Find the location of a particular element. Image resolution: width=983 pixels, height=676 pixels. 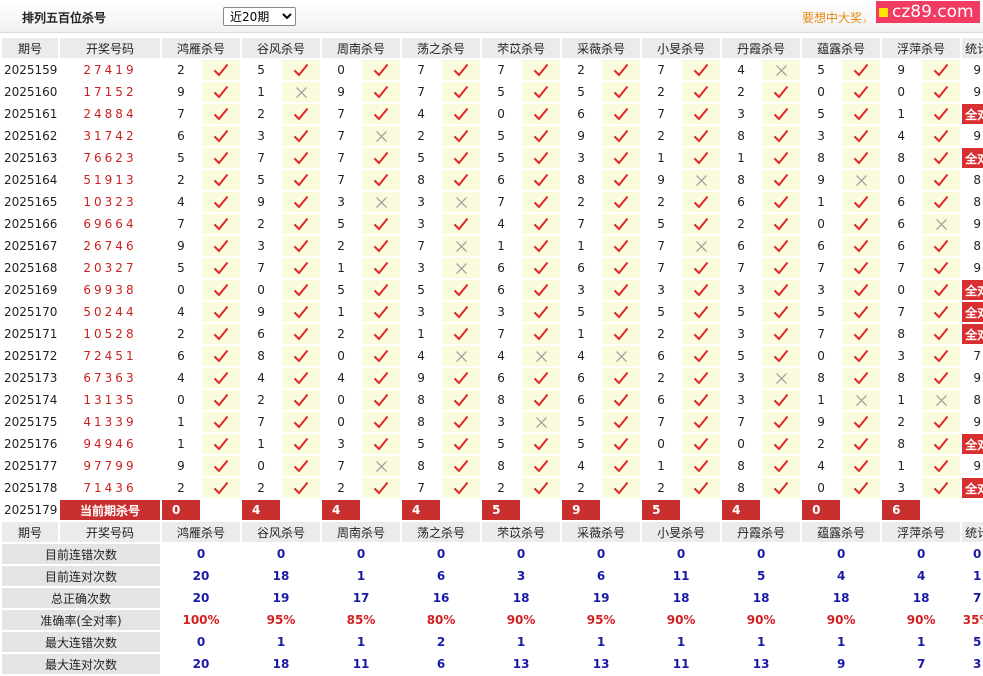

draw-number-cell: 76623 is located at coordinates (110, 159).